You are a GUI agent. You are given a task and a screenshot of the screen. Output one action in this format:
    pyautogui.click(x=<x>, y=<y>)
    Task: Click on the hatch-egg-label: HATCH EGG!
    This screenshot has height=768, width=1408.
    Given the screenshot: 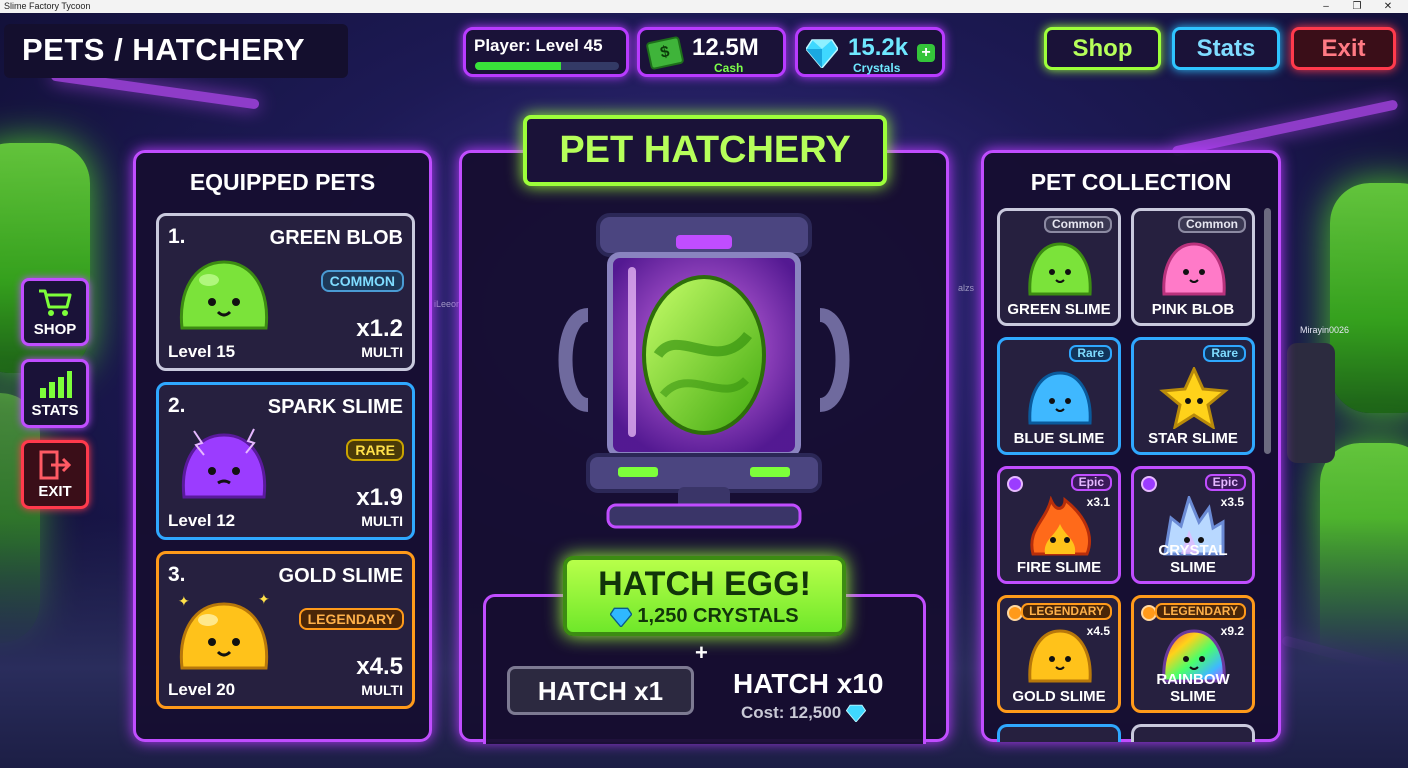 What is the action you would take?
    pyautogui.click(x=704, y=584)
    